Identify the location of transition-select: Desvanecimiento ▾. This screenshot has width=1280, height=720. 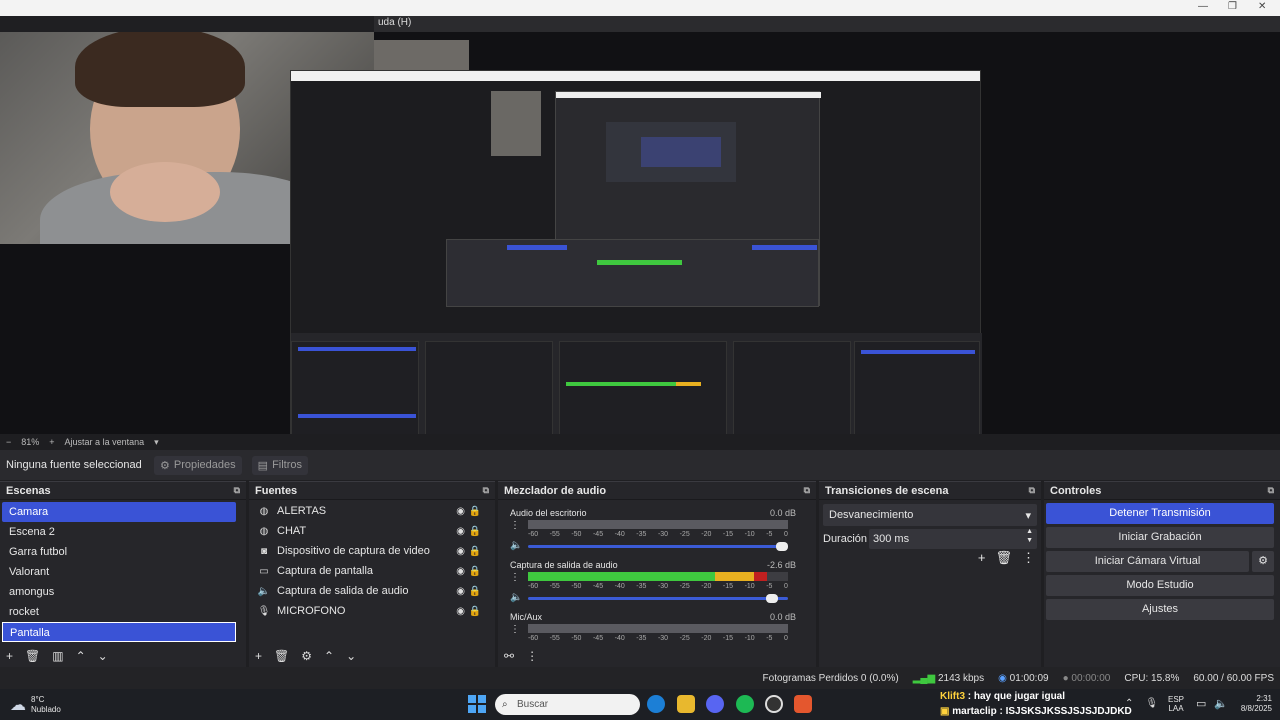
(930, 515).